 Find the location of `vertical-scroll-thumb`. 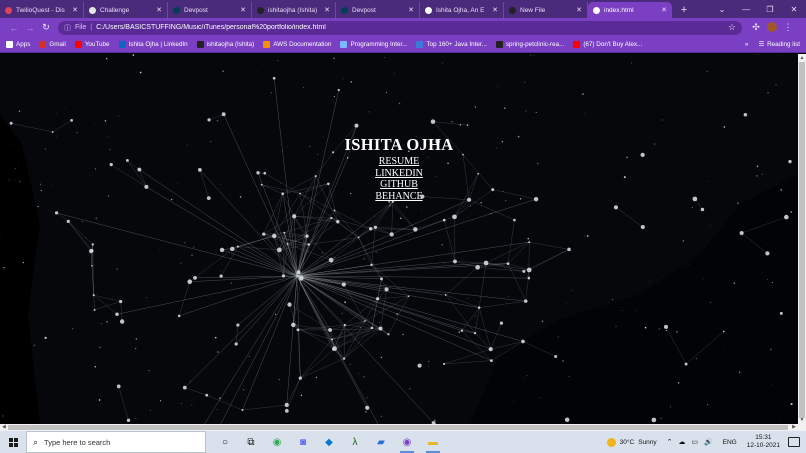

vertical-scroll-thumb is located at coordinates (802, 240).